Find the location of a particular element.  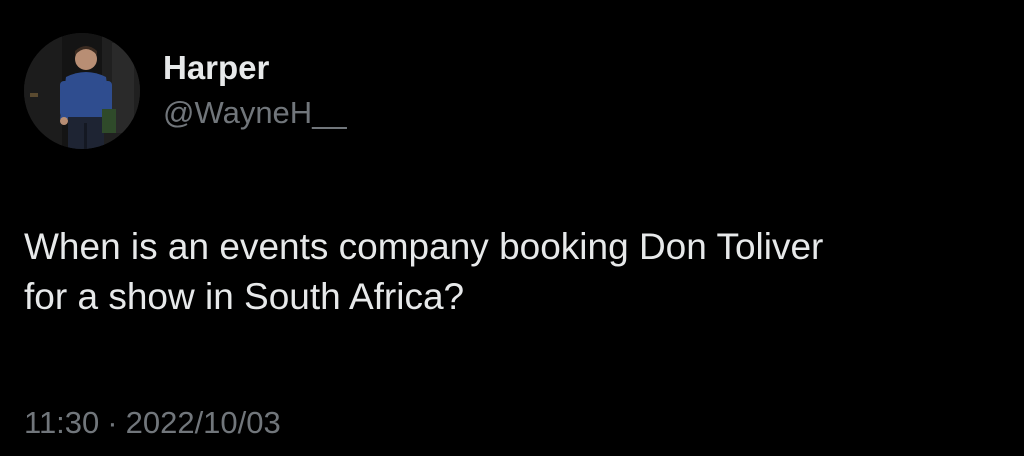

author-display-name: Harper is located at coordinates (216, 68).